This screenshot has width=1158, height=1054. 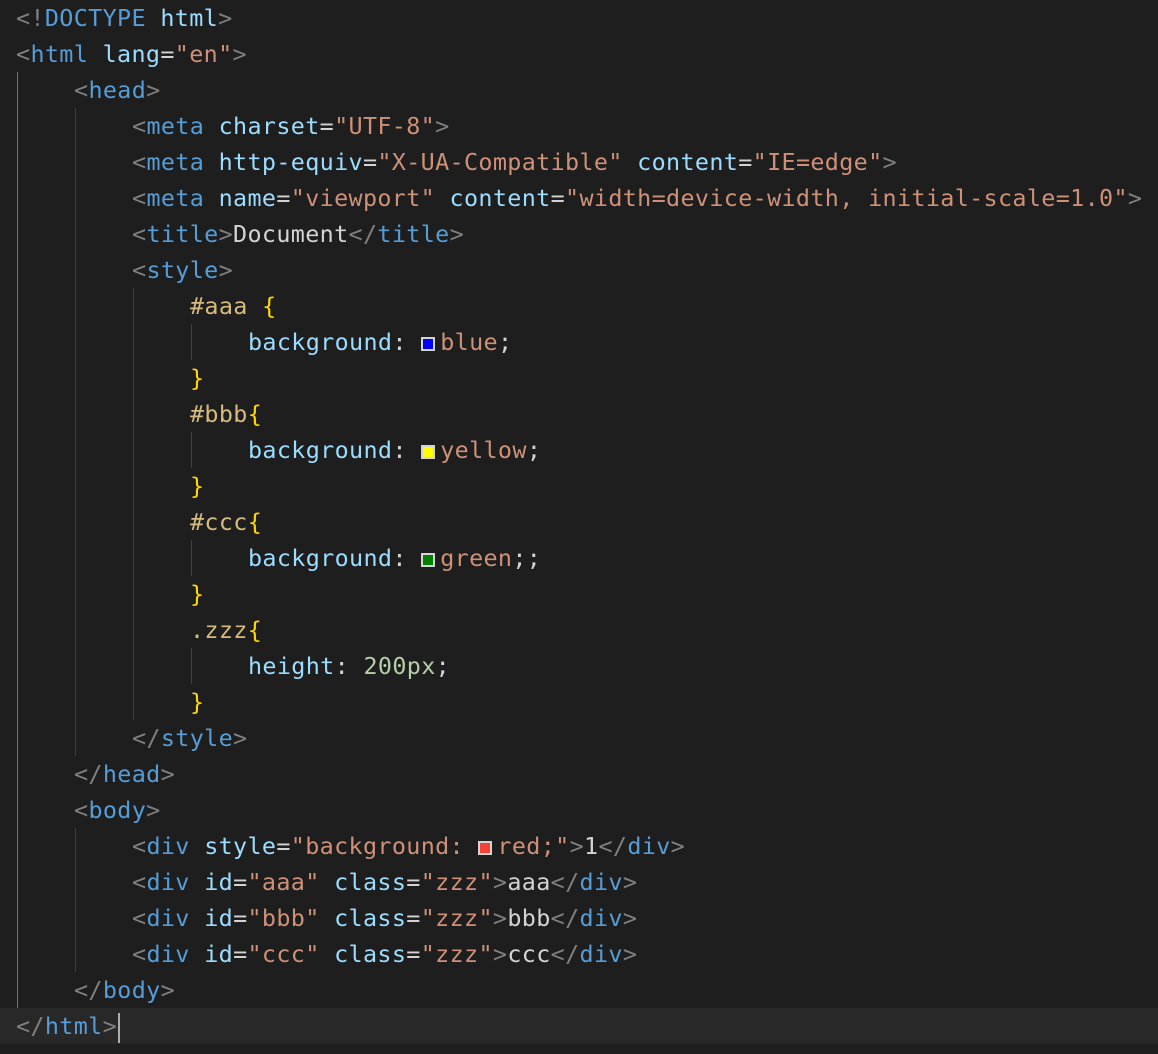 What do you see at coordinates (527, 558) in the screenshot?
I see `code-token: ;;` at bounding box center [527, 558].